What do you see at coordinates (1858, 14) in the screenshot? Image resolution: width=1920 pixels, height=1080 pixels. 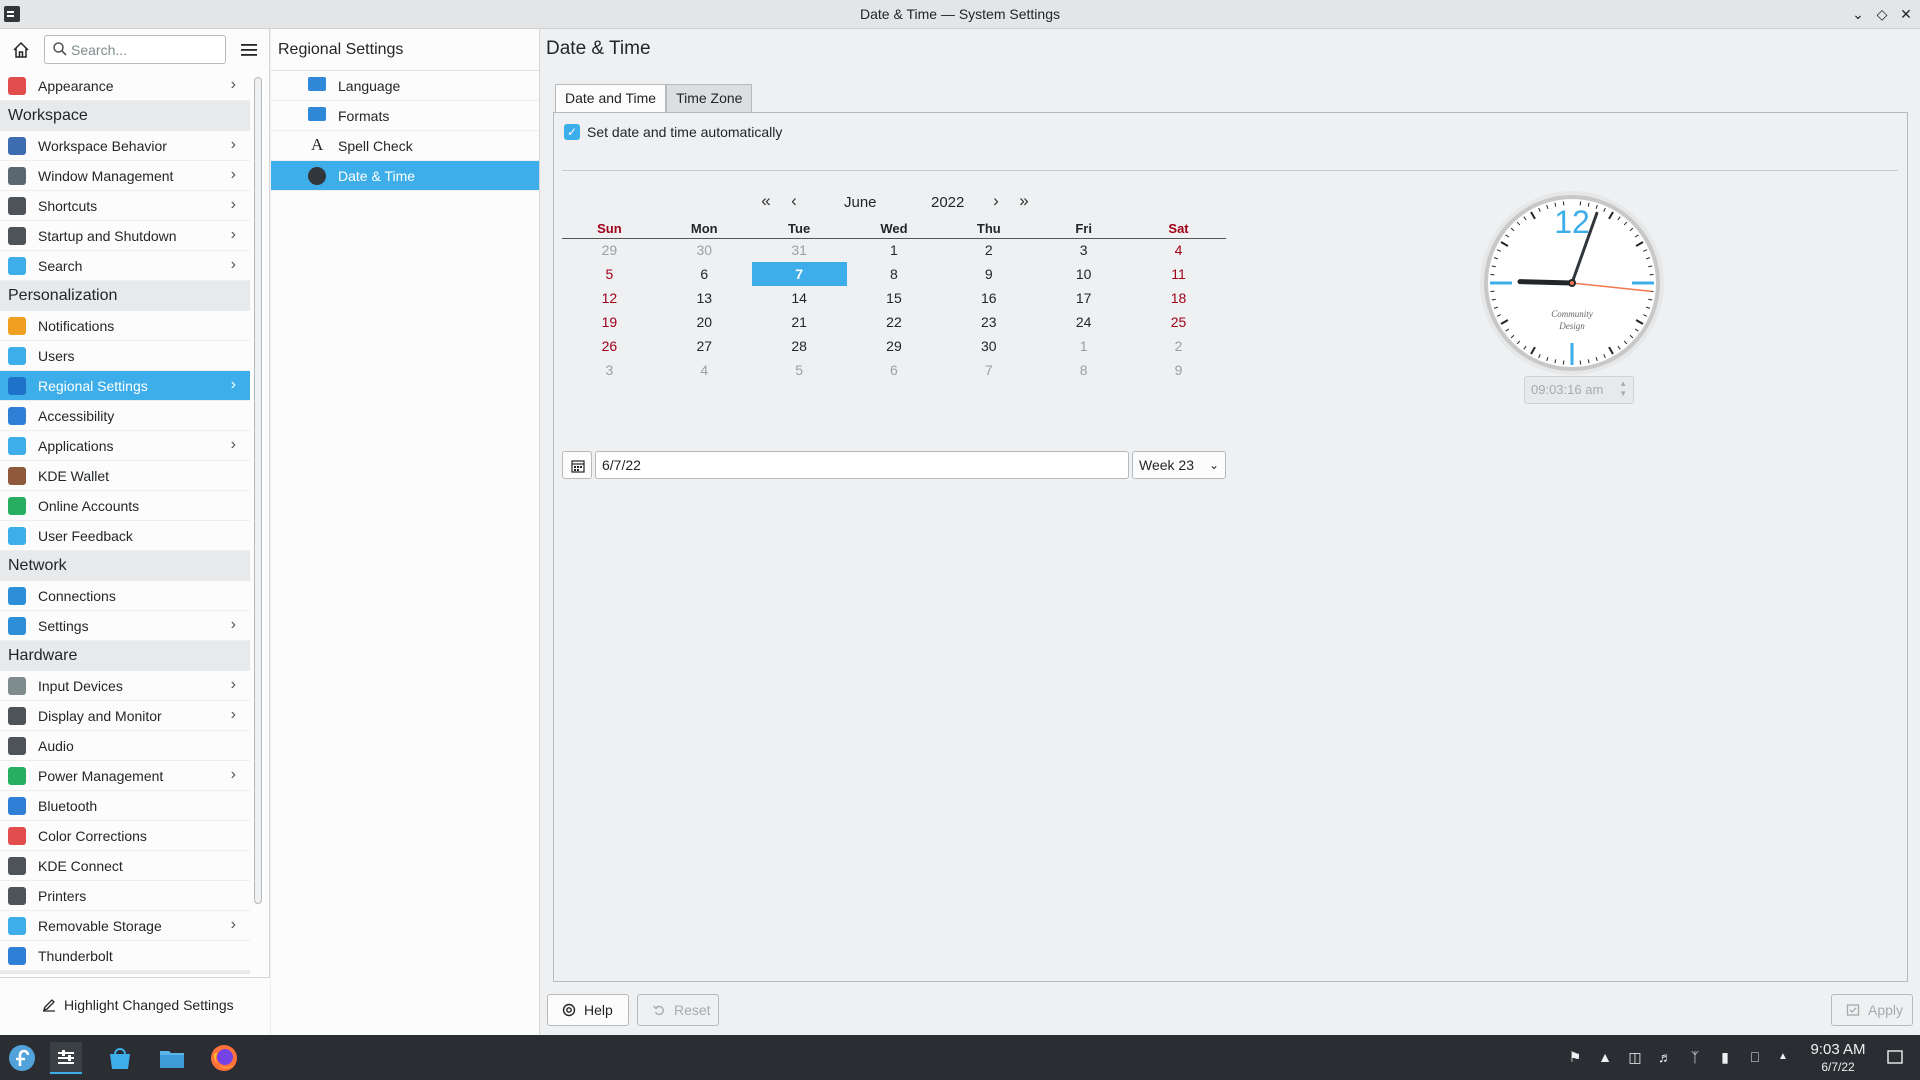 I see `minimize-icon: ⌄` at bounding box center [1858, 14].